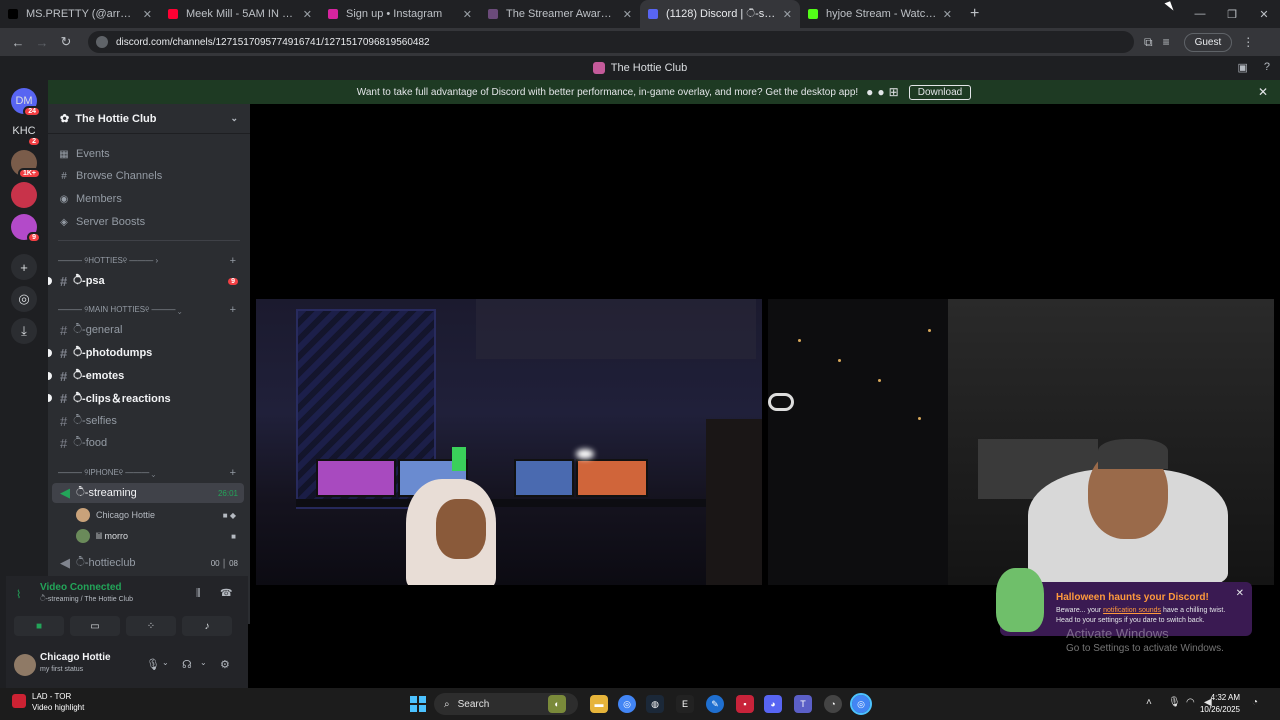  What do you see at coordinates (655, 704) in the screenshot?
I see `steam-icon: ◍` at bounding box center [655, 704].